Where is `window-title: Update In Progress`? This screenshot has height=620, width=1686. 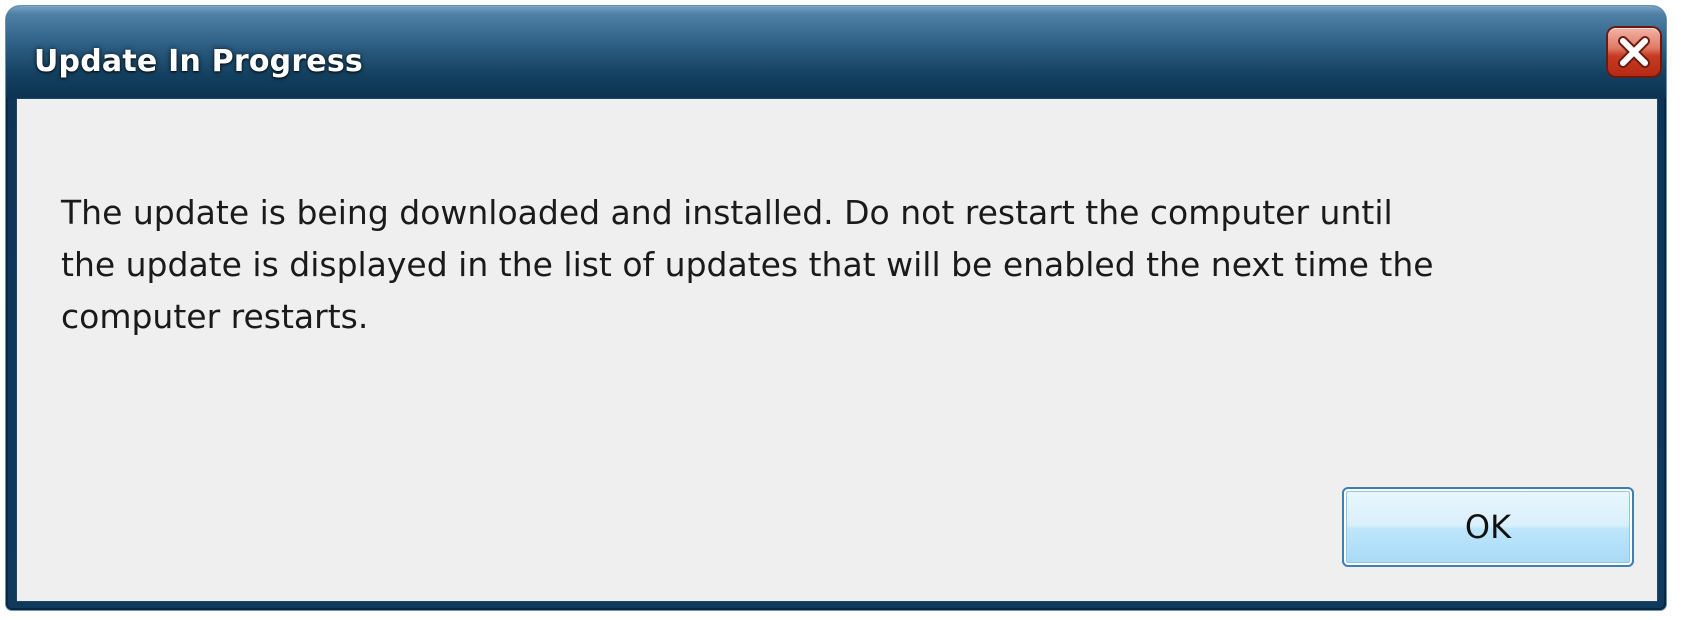 window-title: Update In Progress is located at coordinates (198, 61).